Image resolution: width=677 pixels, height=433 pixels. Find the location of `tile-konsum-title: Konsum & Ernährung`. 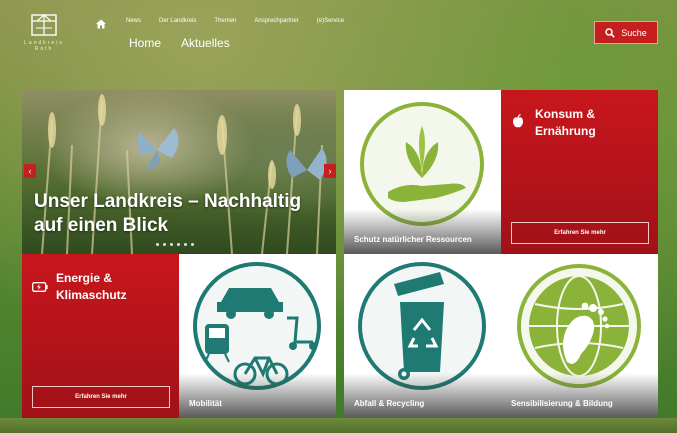

tile-konsum-title: Konsum & Ernährung is located at coordinates (590, 123).